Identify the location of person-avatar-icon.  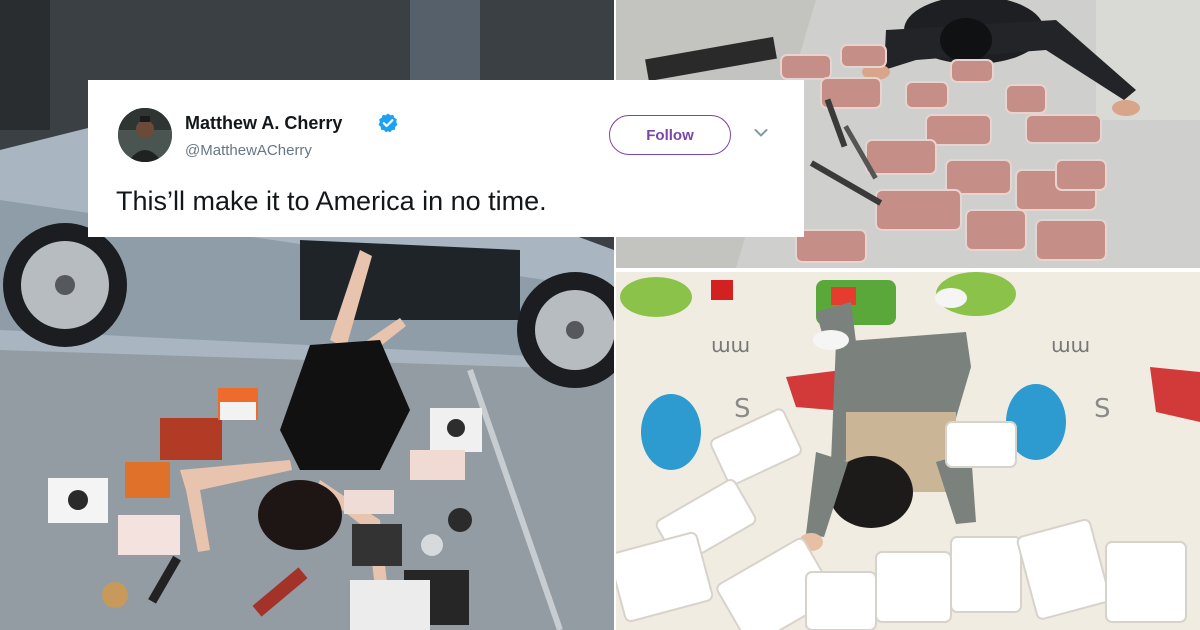
(145, 135).